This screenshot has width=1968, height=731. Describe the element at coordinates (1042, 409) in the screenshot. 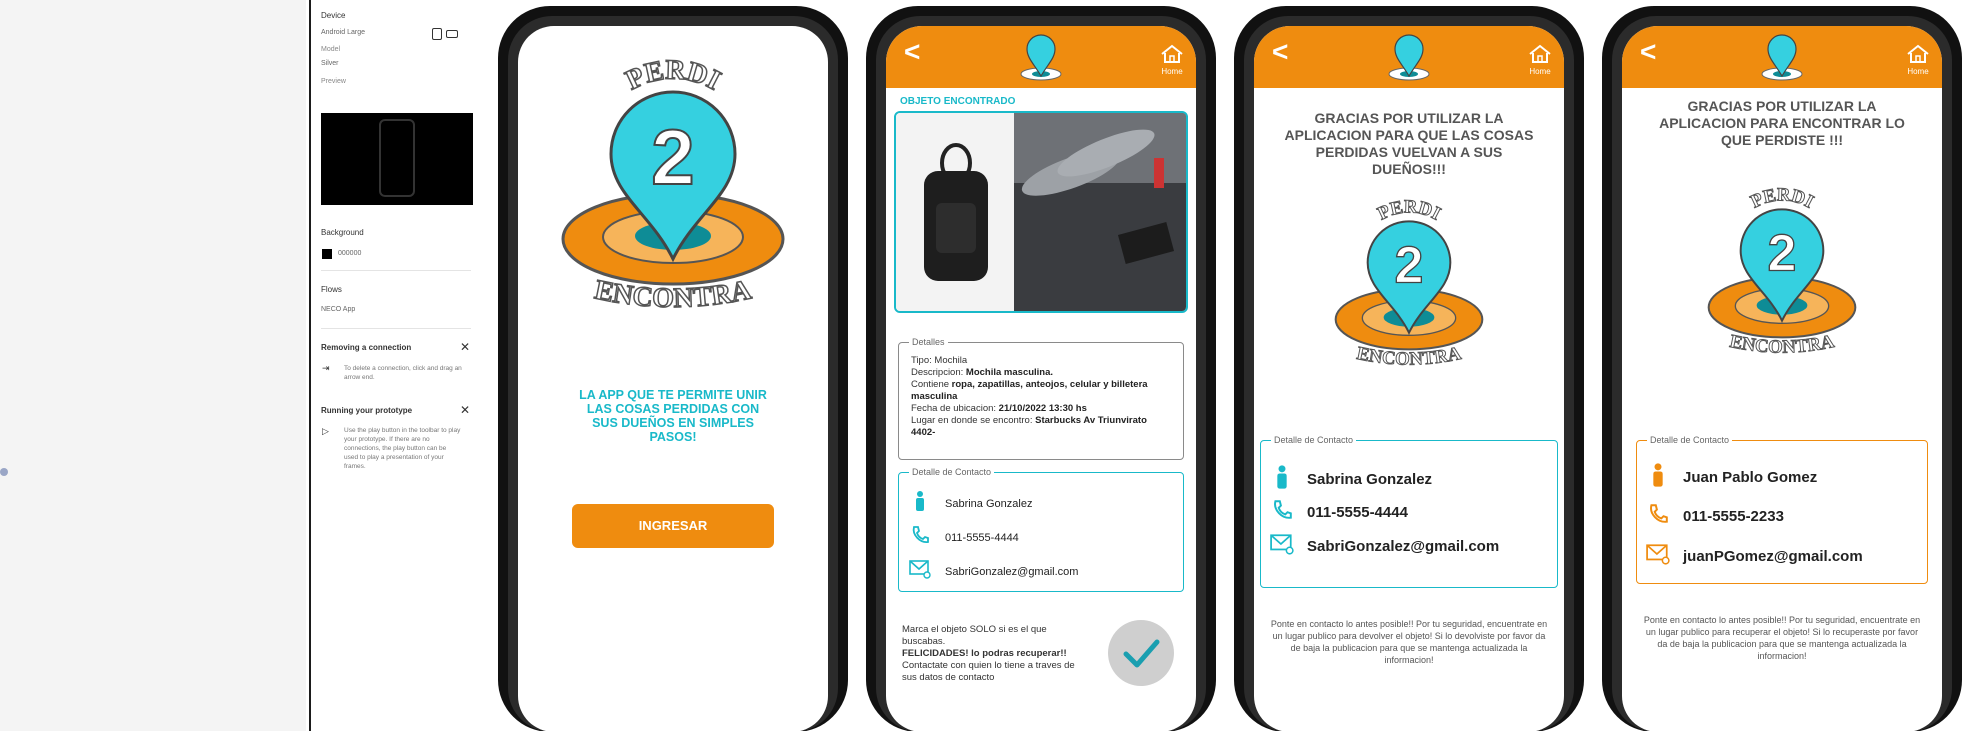

I see `detail-line: Fecha de ubicacion: 21/10/2022 13:30 hs` at that location.